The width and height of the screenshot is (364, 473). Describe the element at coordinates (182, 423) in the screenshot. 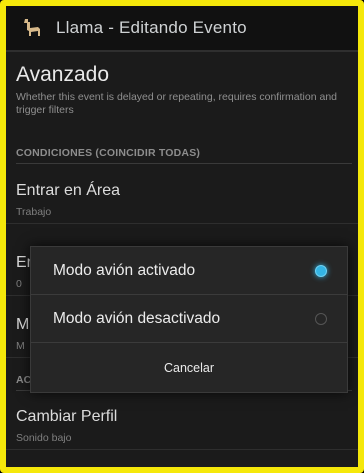

I see `action-change-profile: Cambiar Perfil Sonido bajo` at that location.